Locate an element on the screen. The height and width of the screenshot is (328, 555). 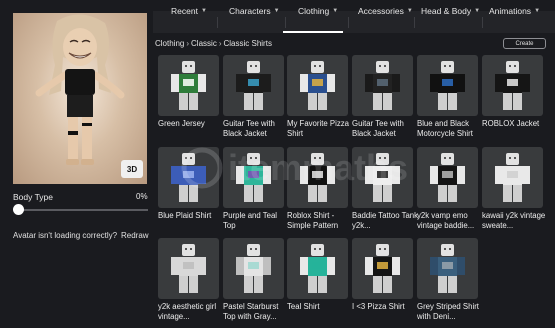
body-type-slider-handle is located at coordinates (18, 209).